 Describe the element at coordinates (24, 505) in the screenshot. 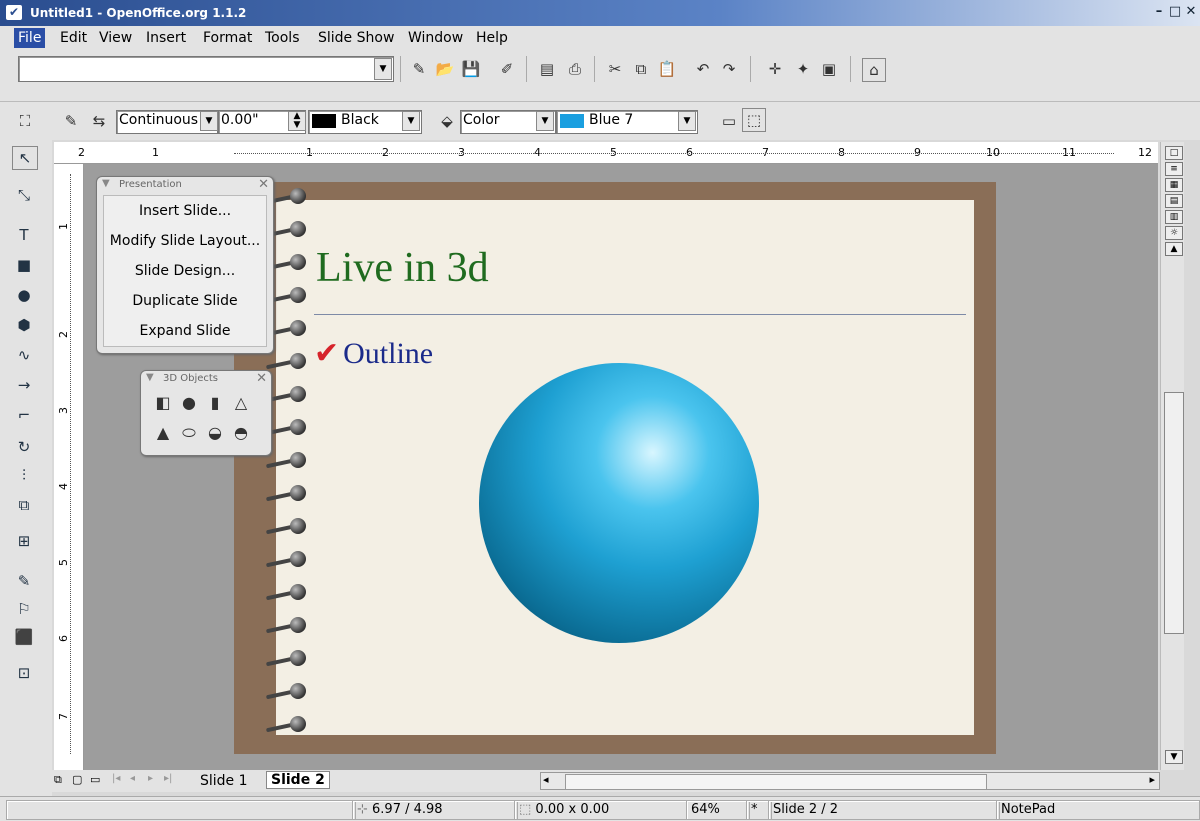

I see `arrange-icon: ⧉` at that location.